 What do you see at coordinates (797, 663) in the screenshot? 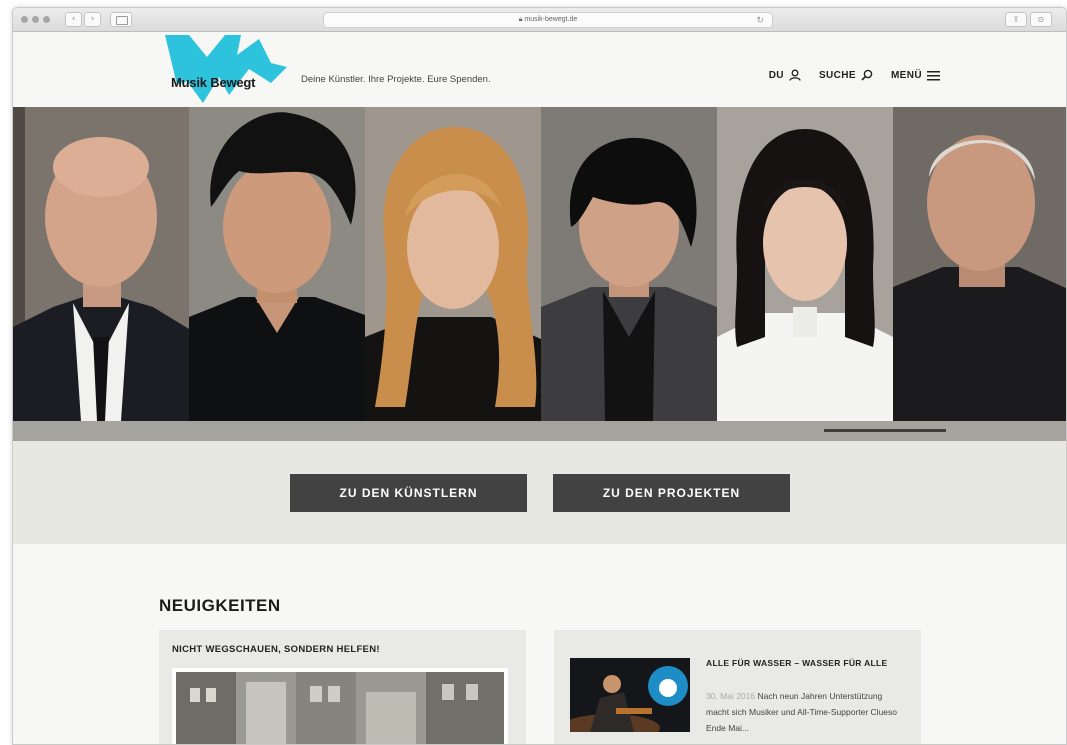
I see `news-card-title: ALLE FÜR WASSER – WASSER FÜR ALLE` at bounding box center [797, 663].